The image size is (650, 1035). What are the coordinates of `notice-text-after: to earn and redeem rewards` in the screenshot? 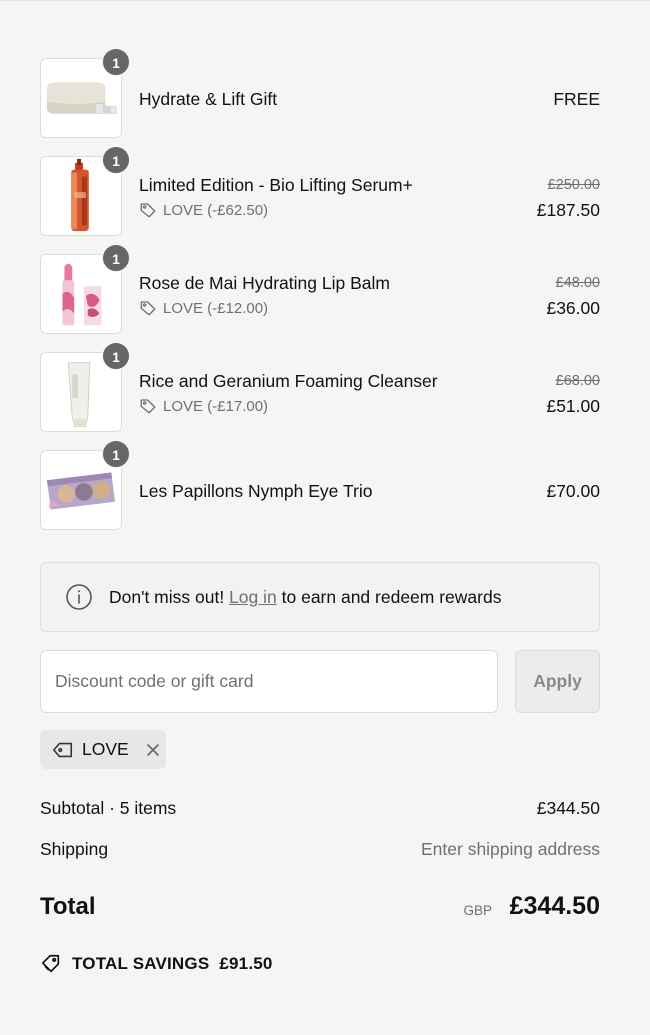 It's located at (391, 596).